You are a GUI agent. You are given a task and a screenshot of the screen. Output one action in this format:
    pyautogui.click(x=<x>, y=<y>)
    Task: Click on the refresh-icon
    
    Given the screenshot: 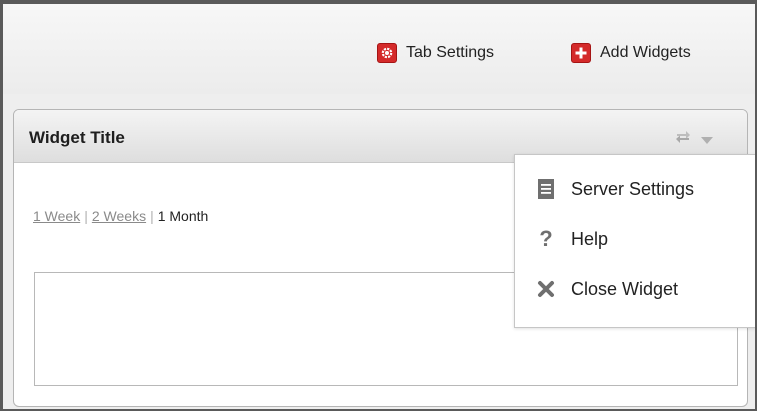 What is the action you would take?
    pyautogui.click(x=683, y=138)
    